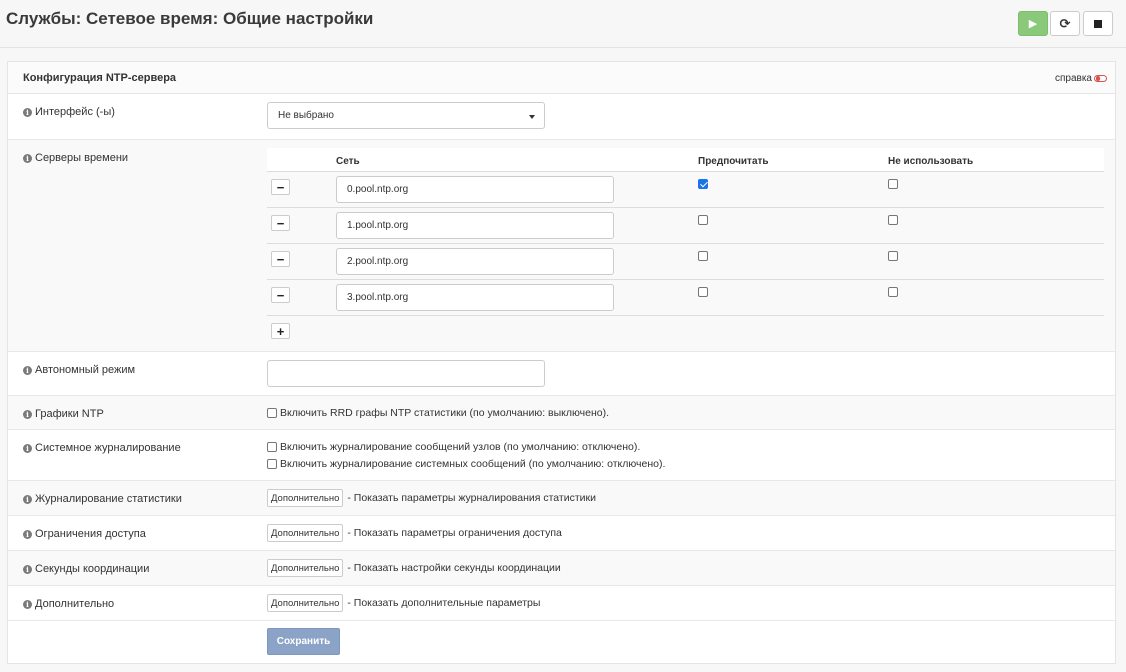 Image resolution: width=1126 pixels, height=672 pixels. I want to click on plus-icon: +, so click(280, 331).